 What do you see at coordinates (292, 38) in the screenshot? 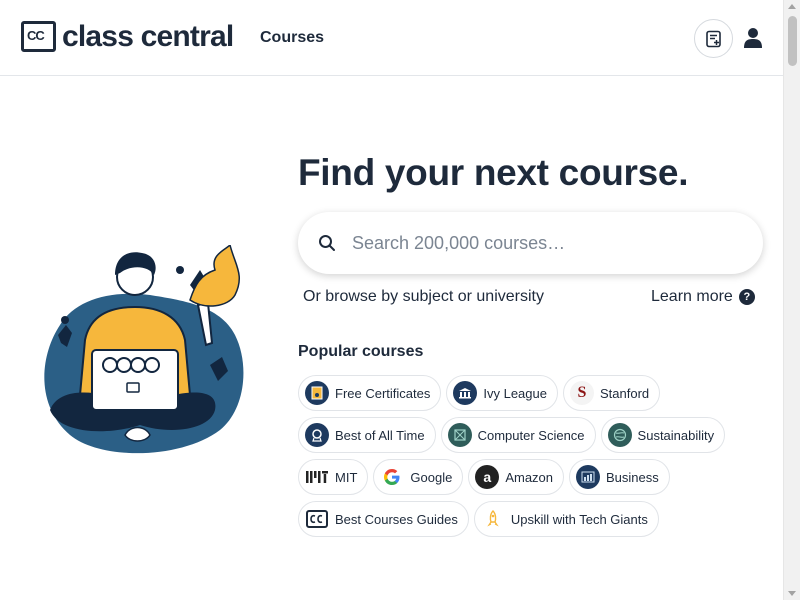
I see `nav-courses-link: Courses` at bounding box center [292, 38].